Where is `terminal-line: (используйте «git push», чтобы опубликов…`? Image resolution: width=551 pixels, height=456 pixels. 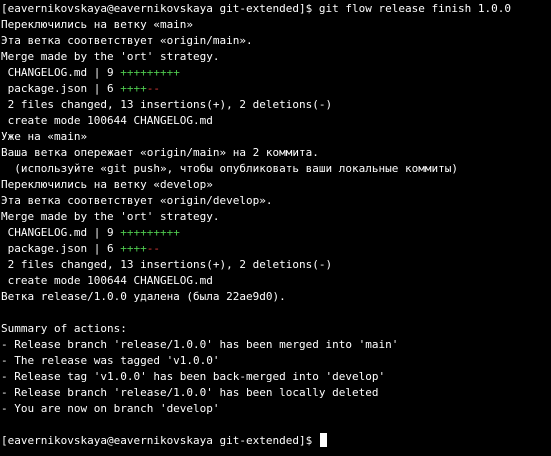 terminal-line: (используйте «git push», чтобы опубликов… is located at coordinates (229, 168).